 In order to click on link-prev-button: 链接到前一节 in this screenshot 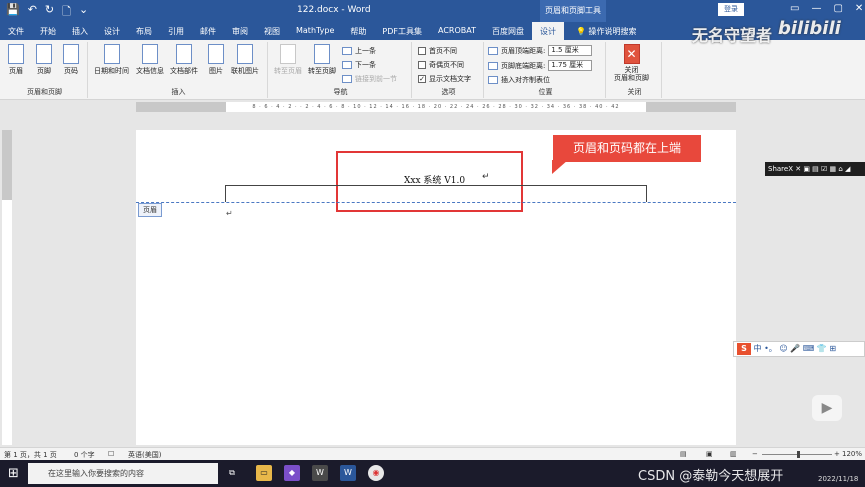, I will do `click(369, 79)`.